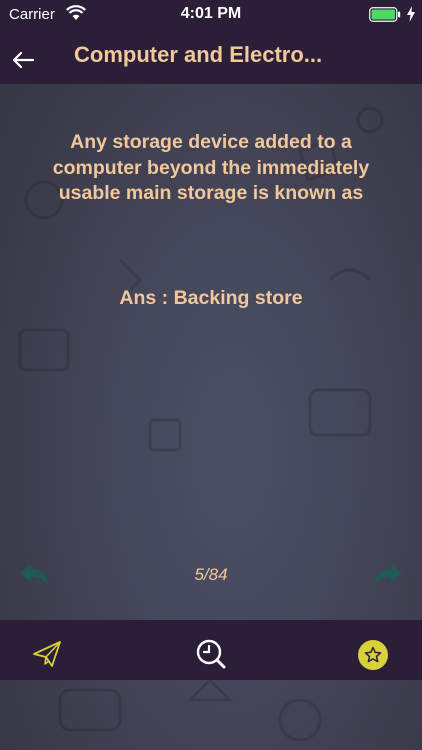 The height and width of the screenshot is (750, 422). Describe the element at coordinates (411, 14) in the screenshot. I see `charging-bolt-icon` at that location.